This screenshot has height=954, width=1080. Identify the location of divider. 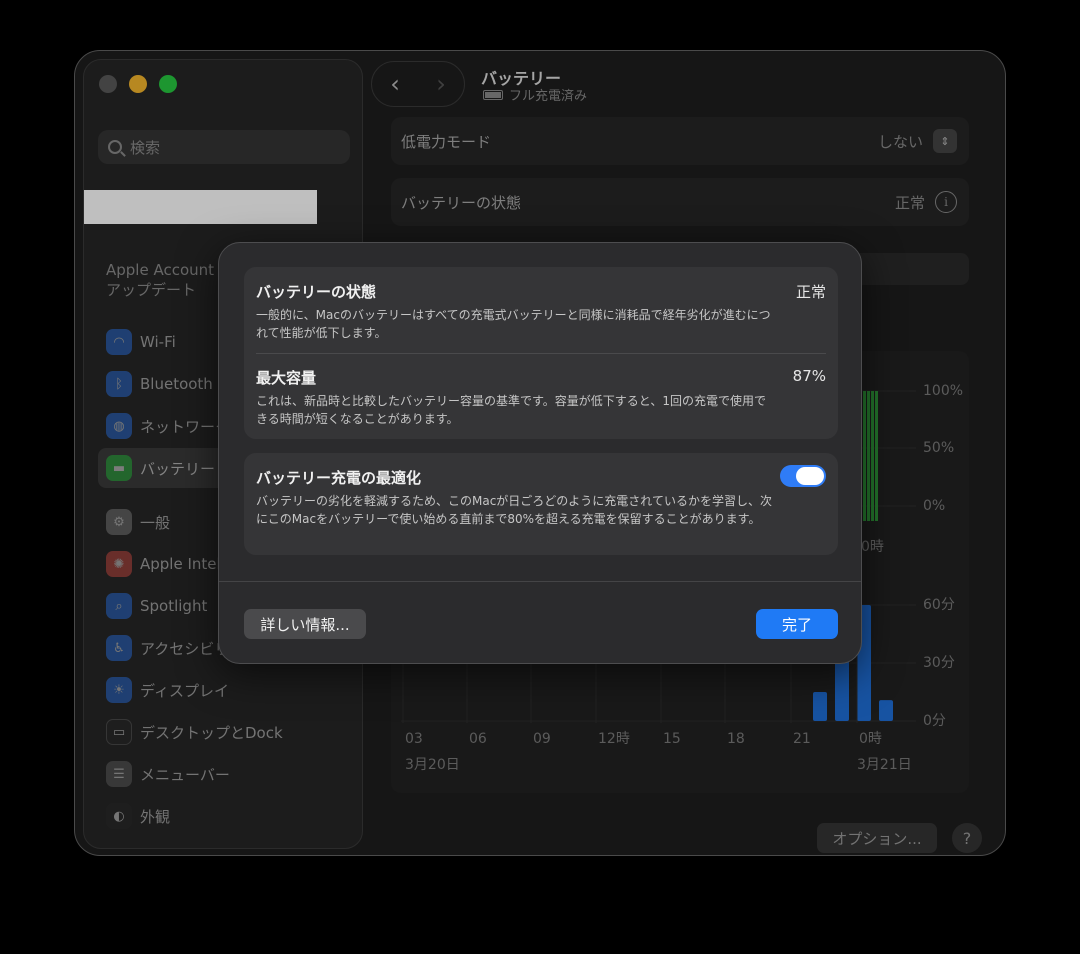
(541, 353).